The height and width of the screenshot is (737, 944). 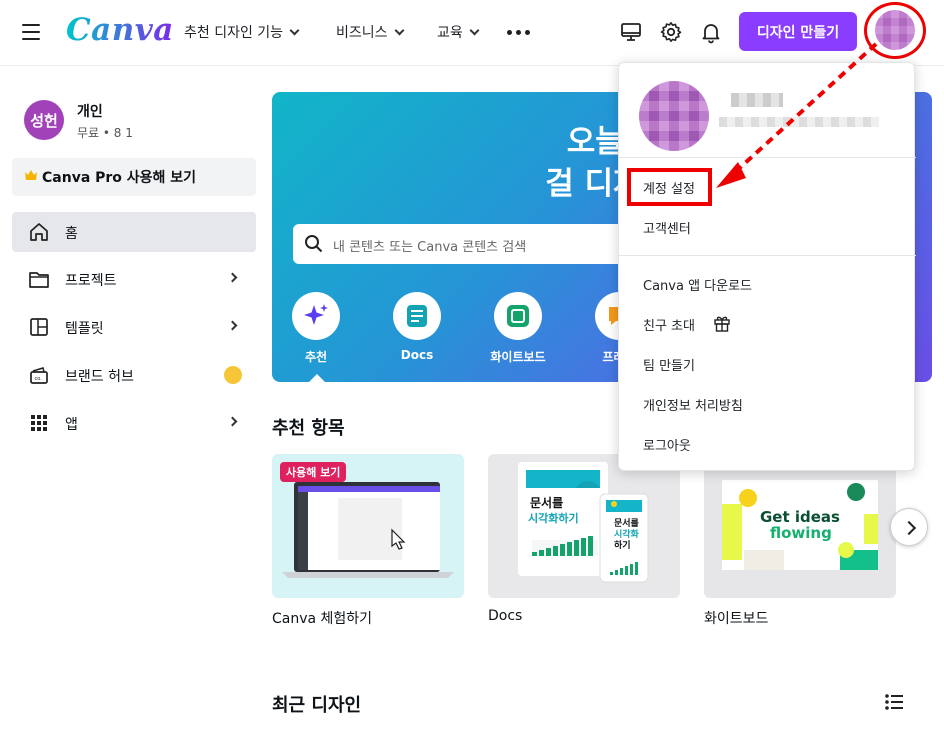 I want to click on card-label: 화이트보드, so click(x=736, y=618).